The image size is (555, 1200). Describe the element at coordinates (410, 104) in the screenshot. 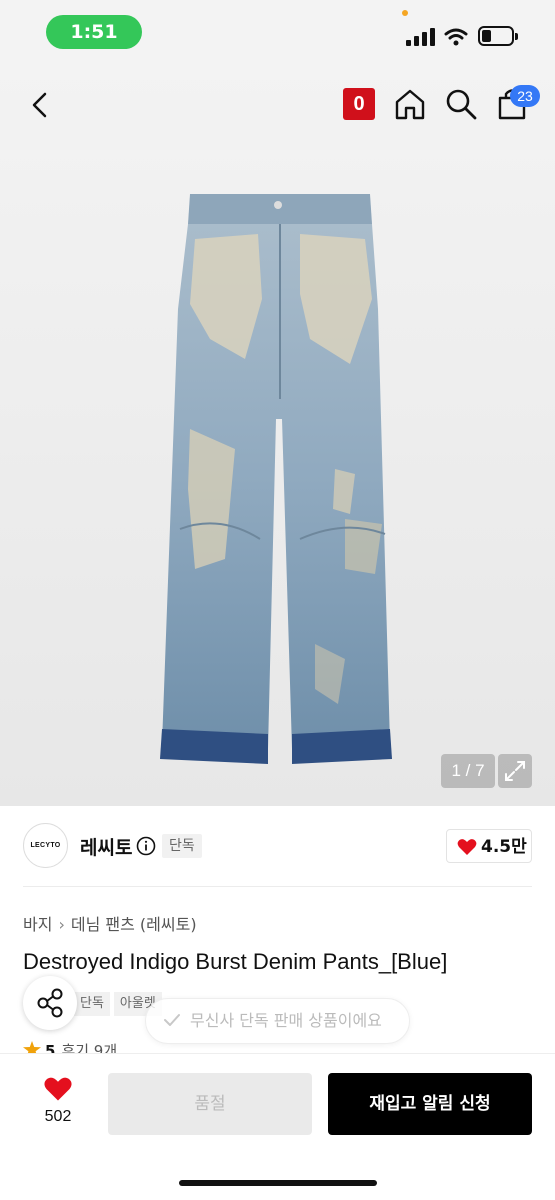

I see `home-icon` at that location.